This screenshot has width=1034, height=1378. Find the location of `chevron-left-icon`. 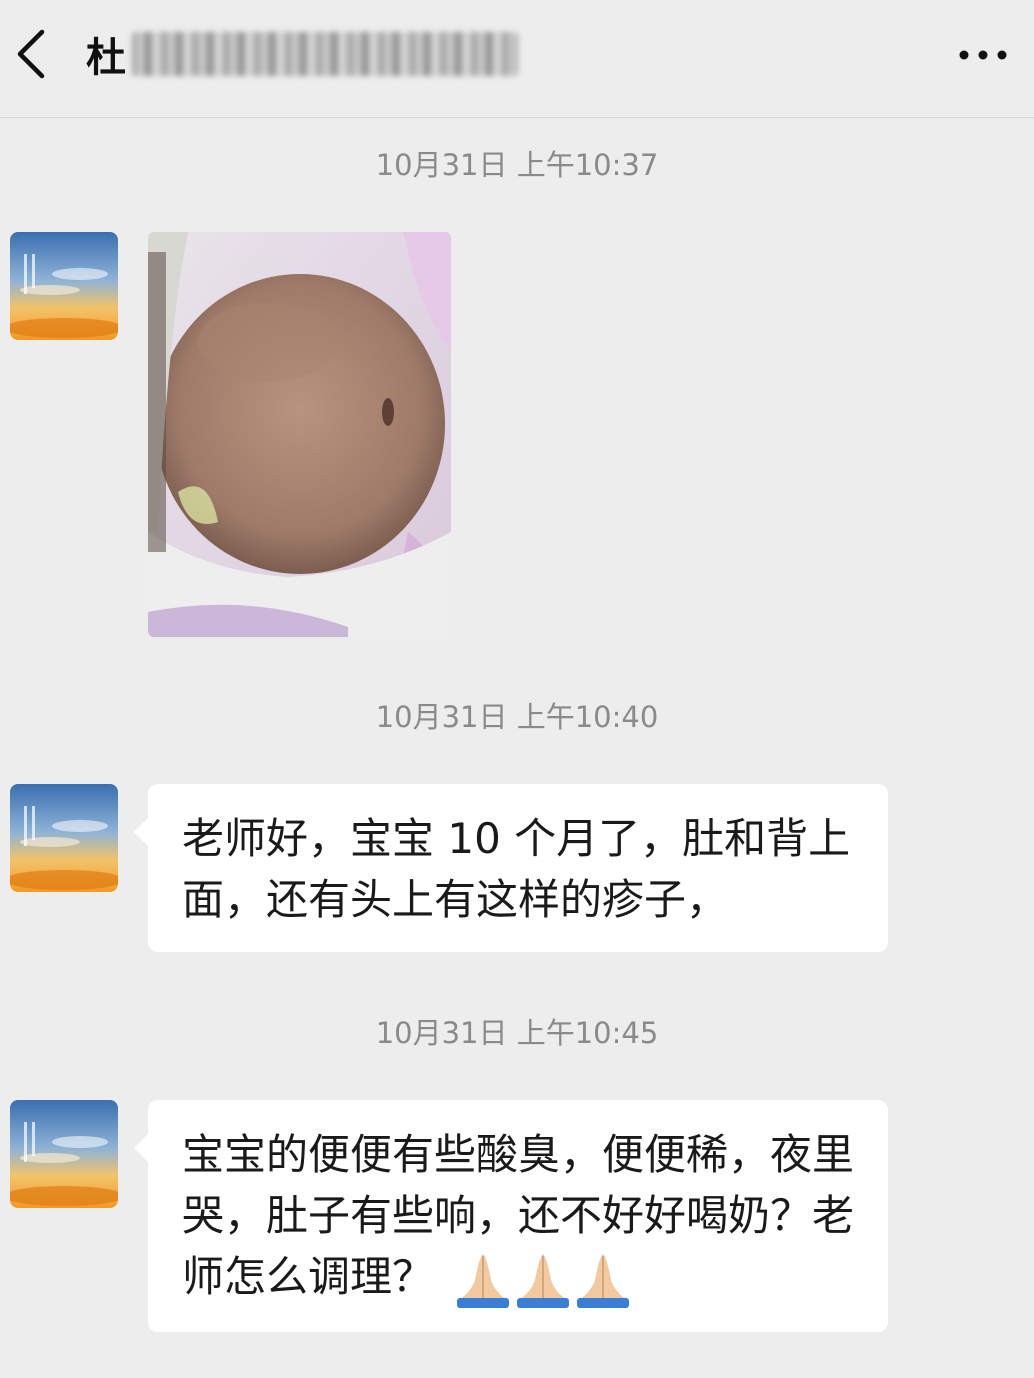

chevron-left-icon is located at coordinates (31, 54).